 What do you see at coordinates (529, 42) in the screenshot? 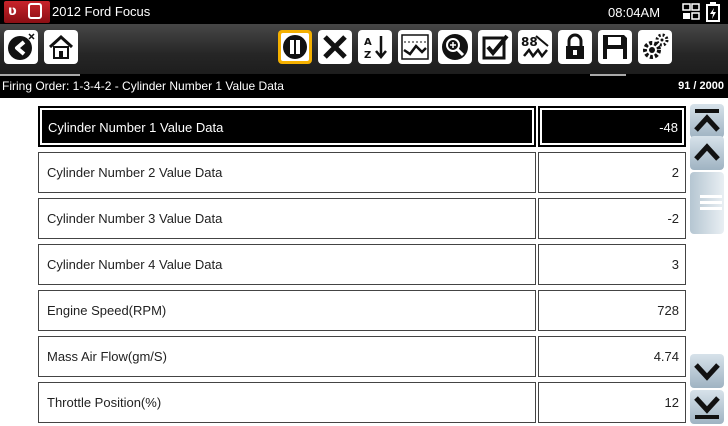
I see `svg-text: 88` at bounding box center [529, 42].